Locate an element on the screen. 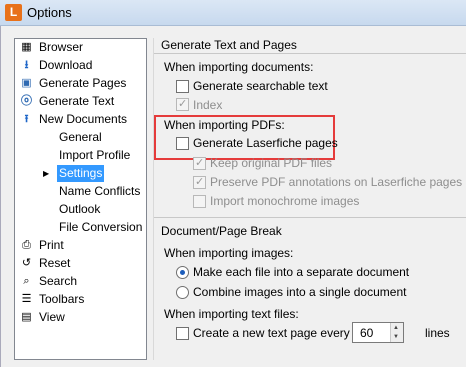  import-monochrome-checkbox is located at coordinates (199, 201).